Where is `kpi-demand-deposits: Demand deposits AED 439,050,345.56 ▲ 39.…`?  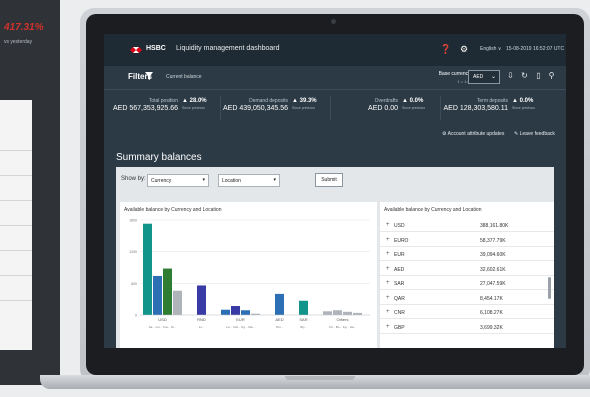
kpi-demand-deposits: Demand deposits AED 439,050,345.56 ▲ 39.… is located at coordinates (270, 105).